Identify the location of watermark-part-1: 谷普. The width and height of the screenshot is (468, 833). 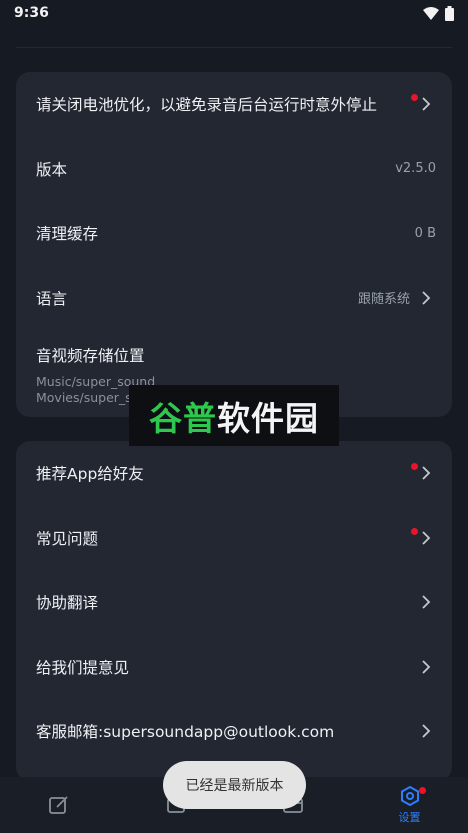
(183, 418).